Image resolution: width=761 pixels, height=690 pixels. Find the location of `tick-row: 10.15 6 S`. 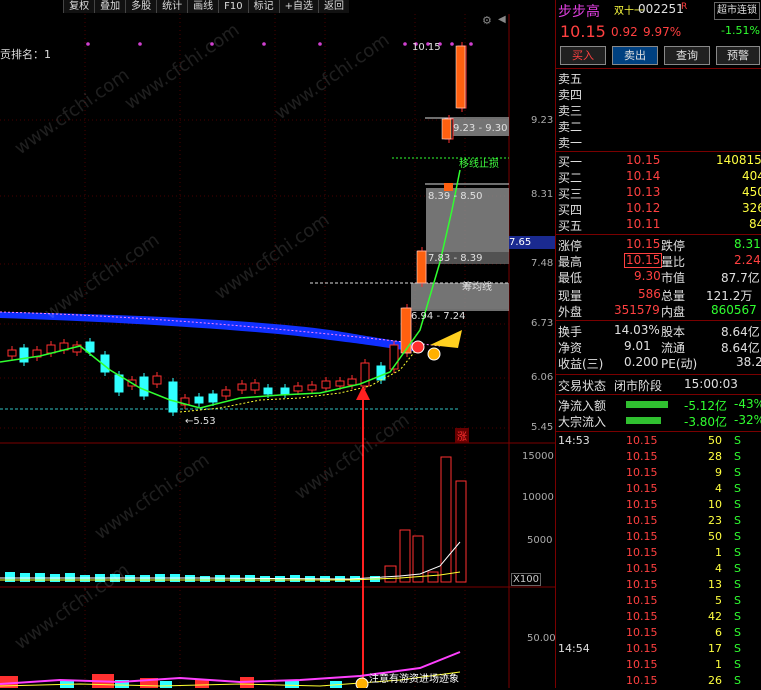

tick-row: 10.15 6 S is located at coordinates (658, 634).